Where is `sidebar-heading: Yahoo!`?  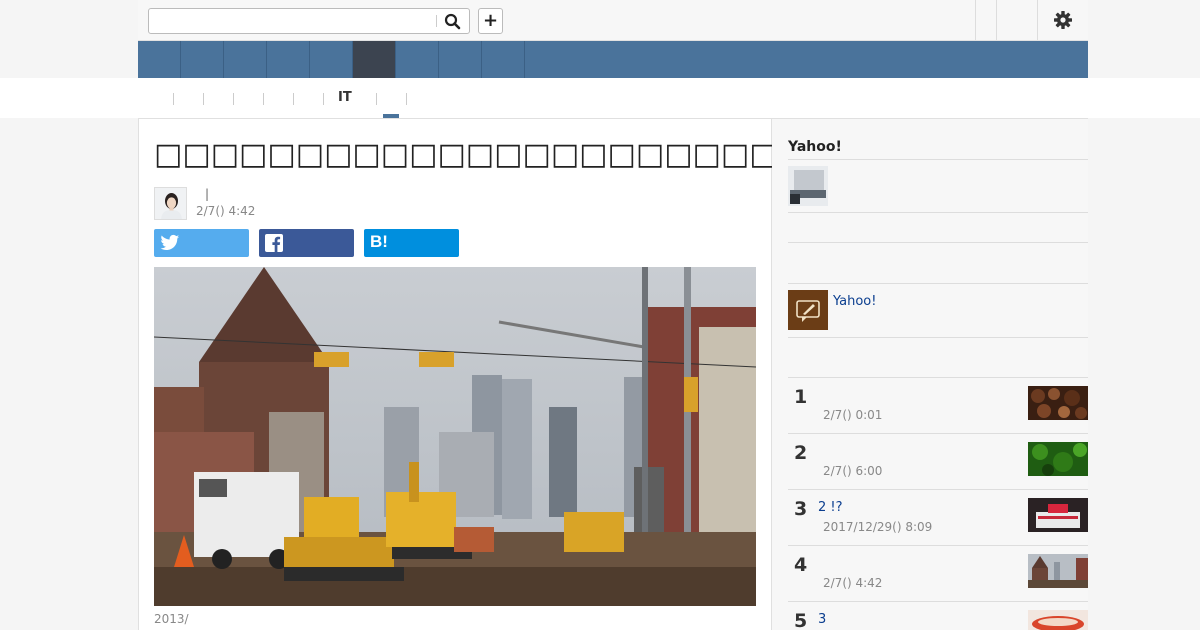 sidebar-heading: Yahoo! is located at coordinates (815, 147).